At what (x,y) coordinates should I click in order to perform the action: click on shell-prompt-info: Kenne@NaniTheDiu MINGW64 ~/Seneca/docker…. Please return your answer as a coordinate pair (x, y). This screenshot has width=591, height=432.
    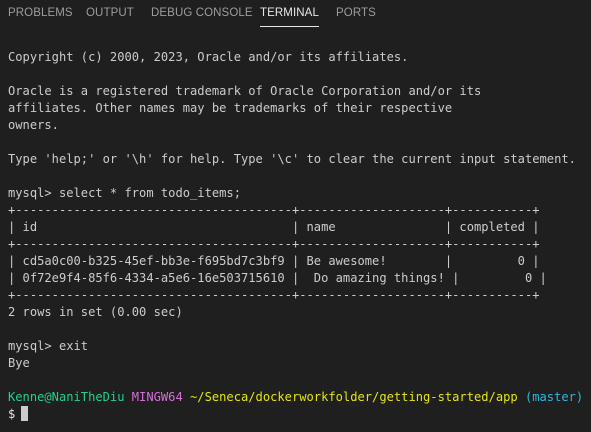
    Looking at the image, I should click on (295, 397).